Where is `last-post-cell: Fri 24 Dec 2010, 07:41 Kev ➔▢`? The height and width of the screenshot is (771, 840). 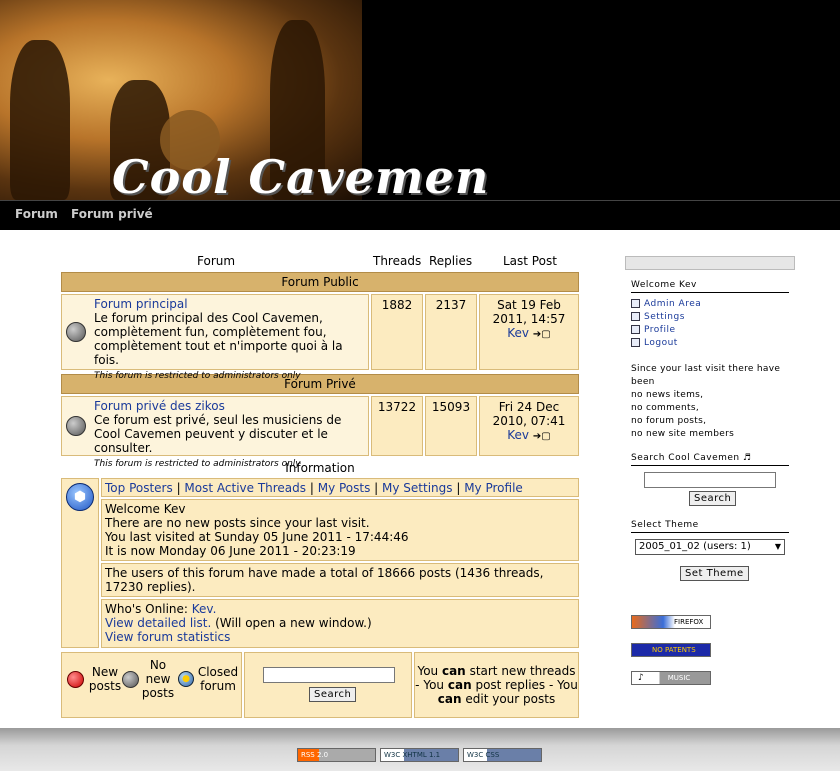 last-post-cell: Fri 24 Dec 2010, 07:41 Kev ➔▢ is located at coordinates (529, 426).